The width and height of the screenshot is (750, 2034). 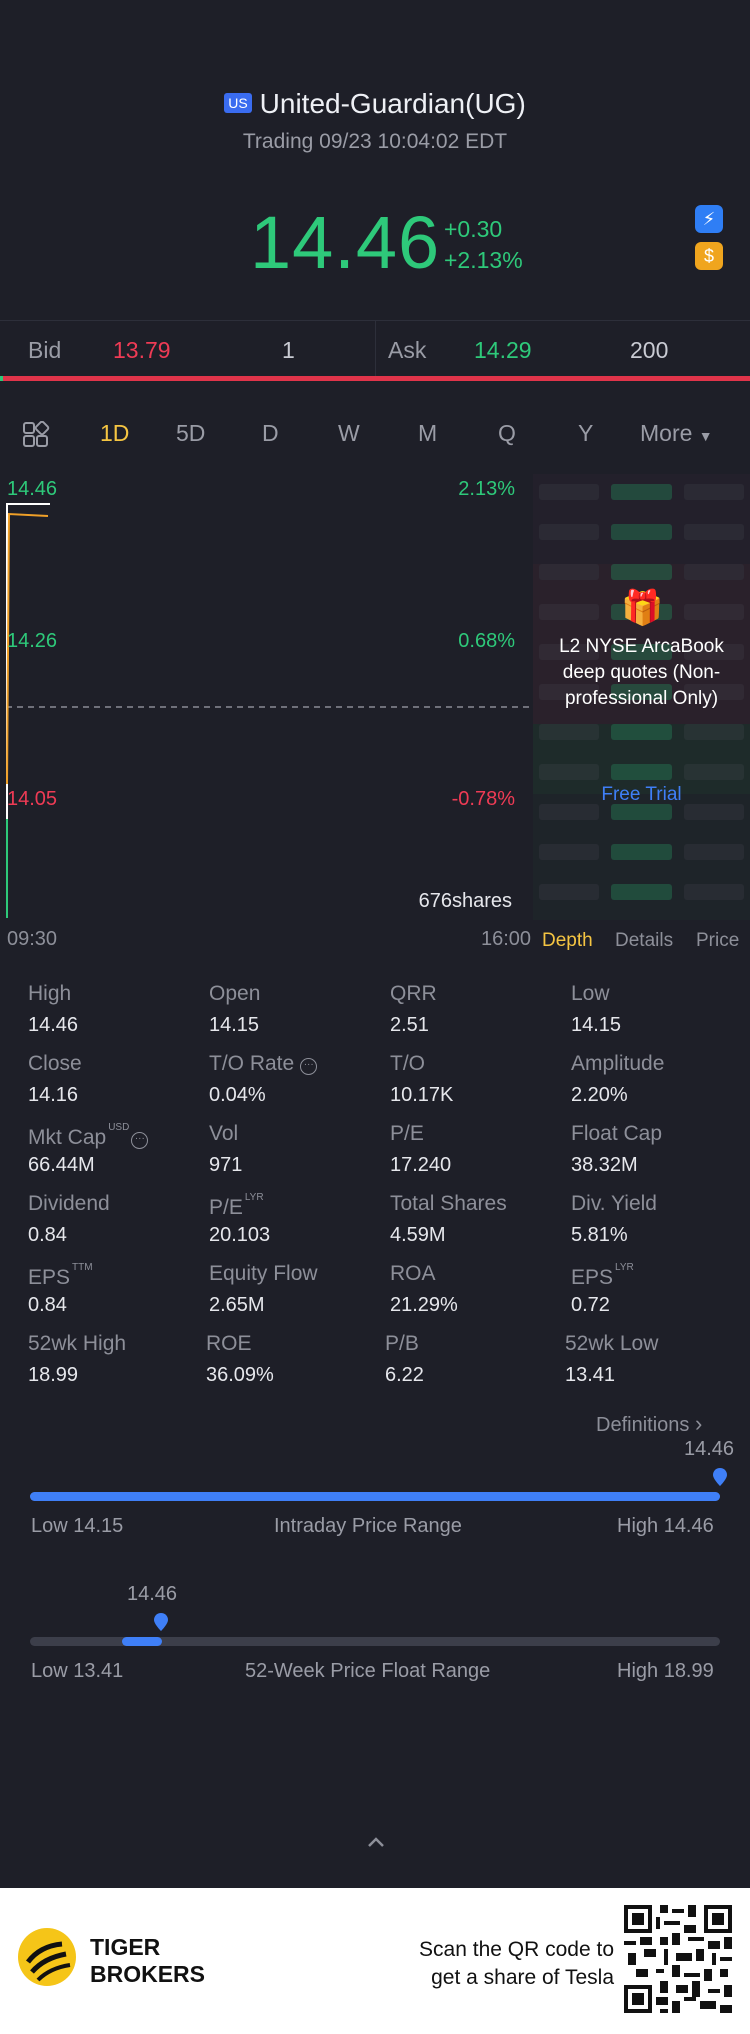 What do you see at coordinates (224, 1133) in the screenshot?
I see `stat-label: Vol` at bounding box center [224, 1133].